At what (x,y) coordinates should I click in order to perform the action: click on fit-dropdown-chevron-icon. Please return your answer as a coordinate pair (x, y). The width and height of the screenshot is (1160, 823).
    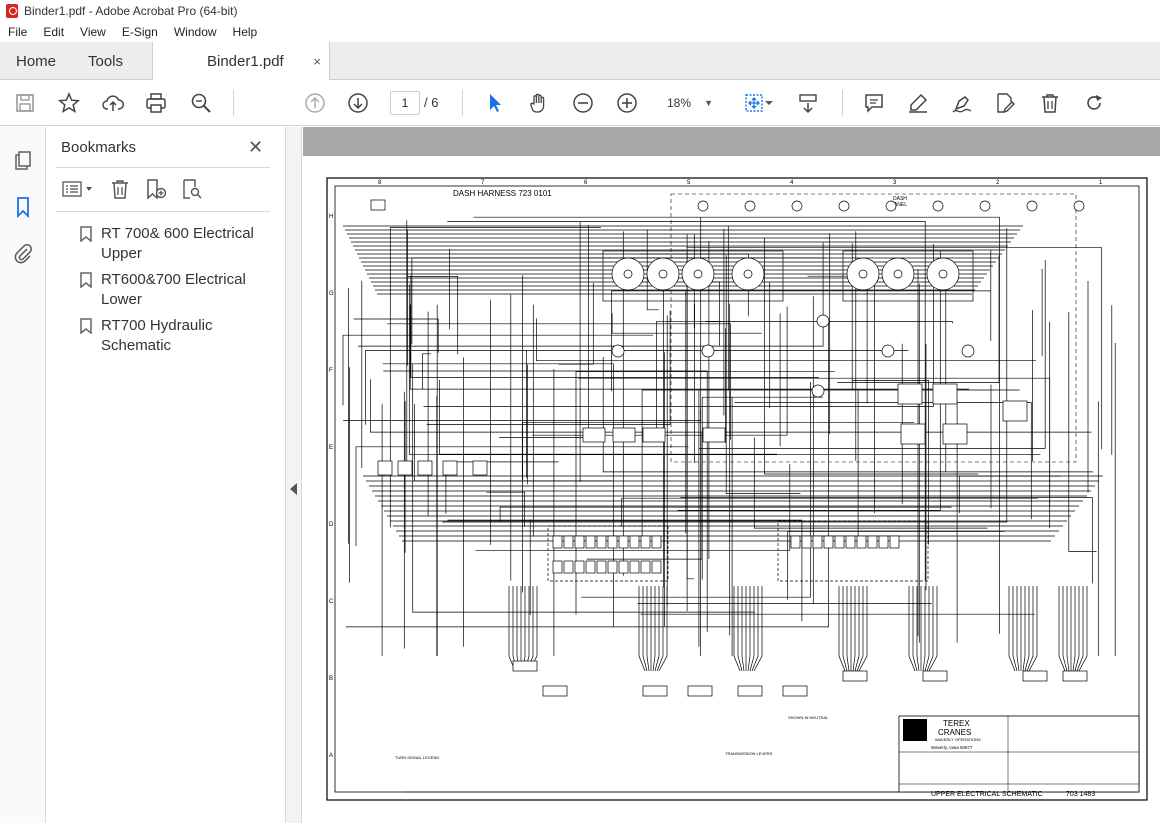
    Looking at the image, I should click on (769, 103).